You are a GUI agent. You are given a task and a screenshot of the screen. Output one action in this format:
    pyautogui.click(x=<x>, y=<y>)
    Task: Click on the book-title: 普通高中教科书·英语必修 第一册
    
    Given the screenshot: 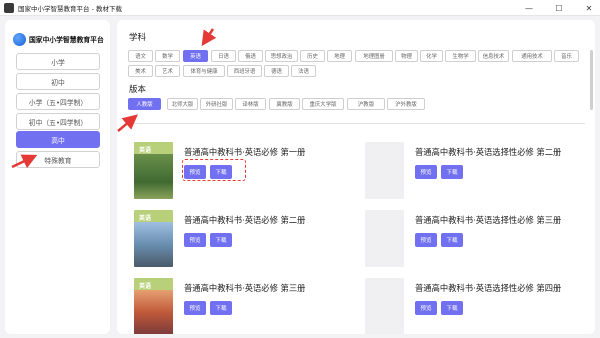 What is the action you would take?
    pyautogui.click(x=245, y=152)
    